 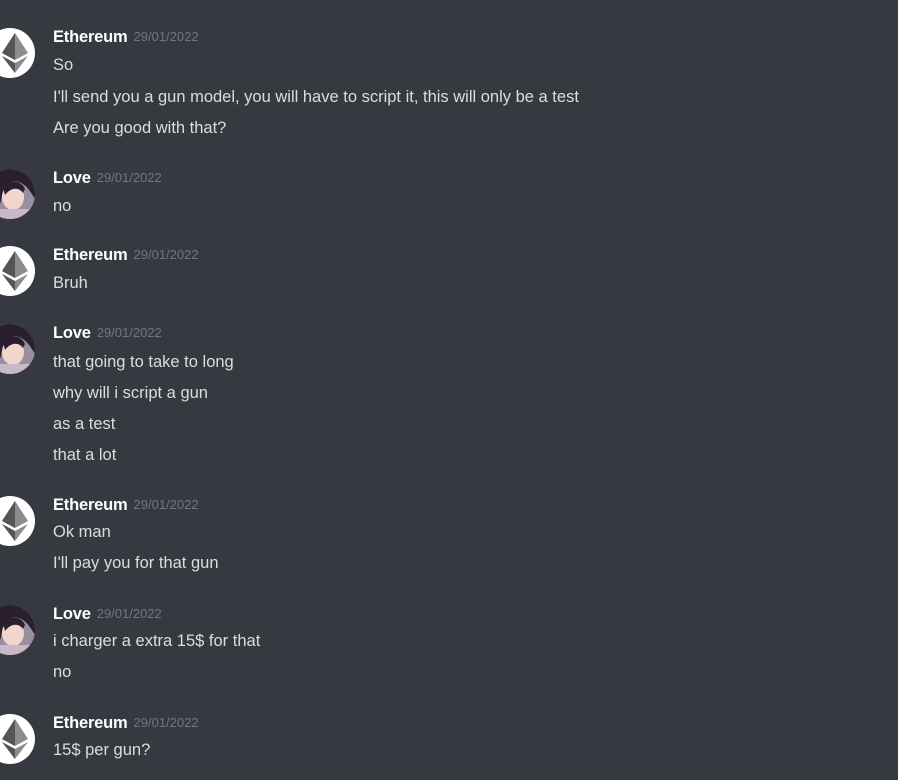 I want to click on message-text: So, so click(x=63, y=65).